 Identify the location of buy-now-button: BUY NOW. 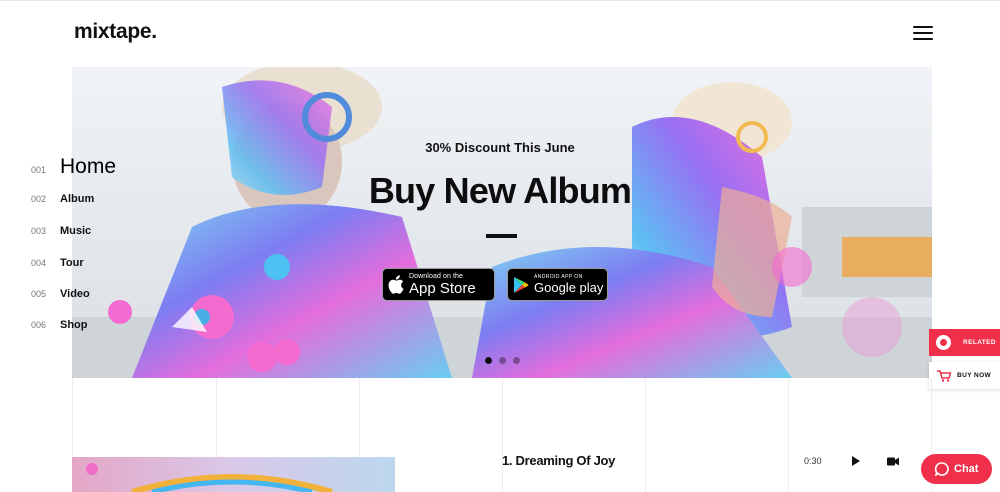
(964, 375).